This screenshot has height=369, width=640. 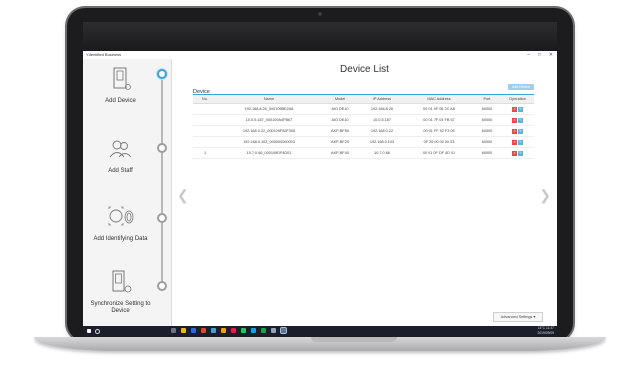 What do you see at coordinates (320, 14) in the screenshot?
I see `webcam` at bounding box center [320, 14].